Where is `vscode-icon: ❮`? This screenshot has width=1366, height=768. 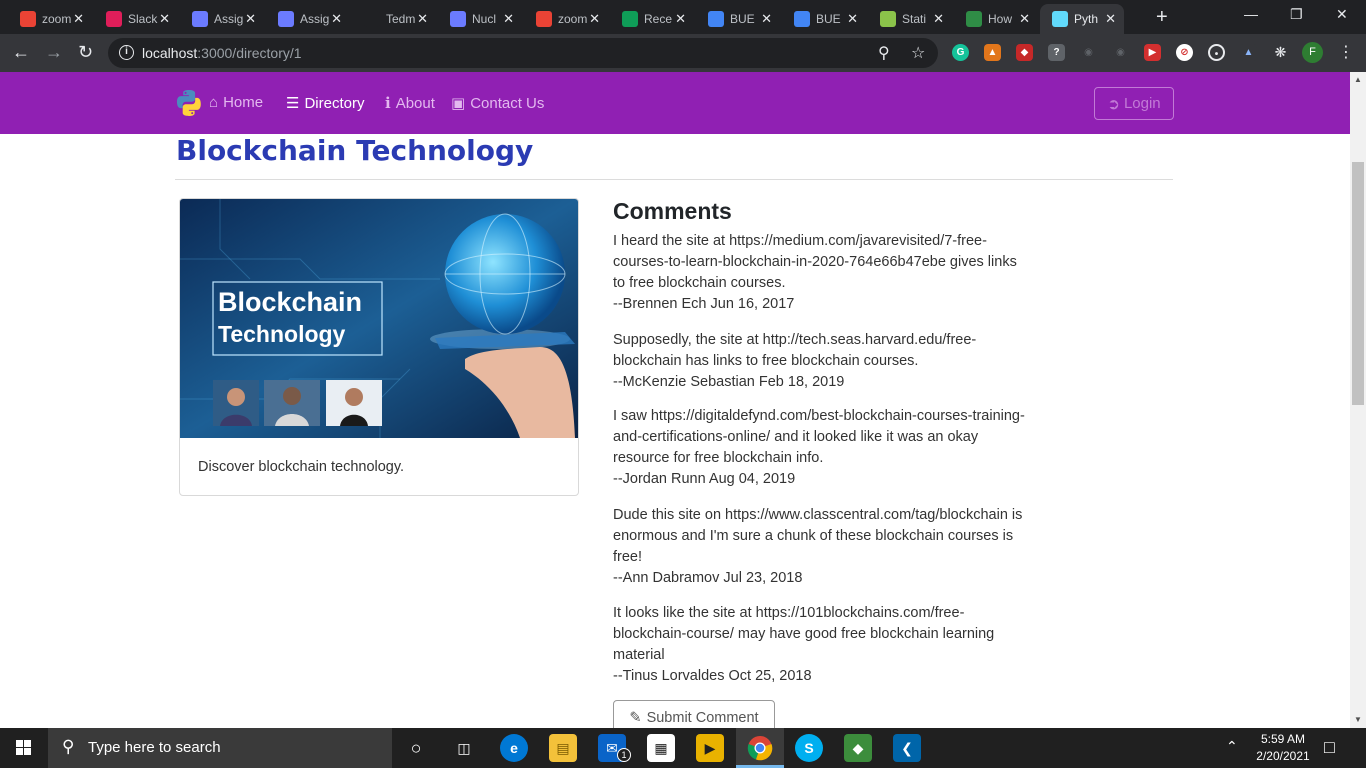
vscode-icon: ❮ is located at coordinates (907, 748).